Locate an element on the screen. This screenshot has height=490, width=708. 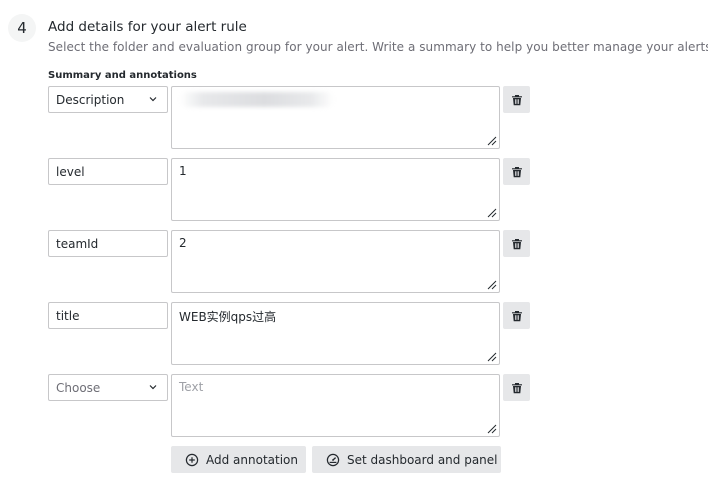
annotation-value-text: WEB实例qps过高 is located at coordinates (228, 317).